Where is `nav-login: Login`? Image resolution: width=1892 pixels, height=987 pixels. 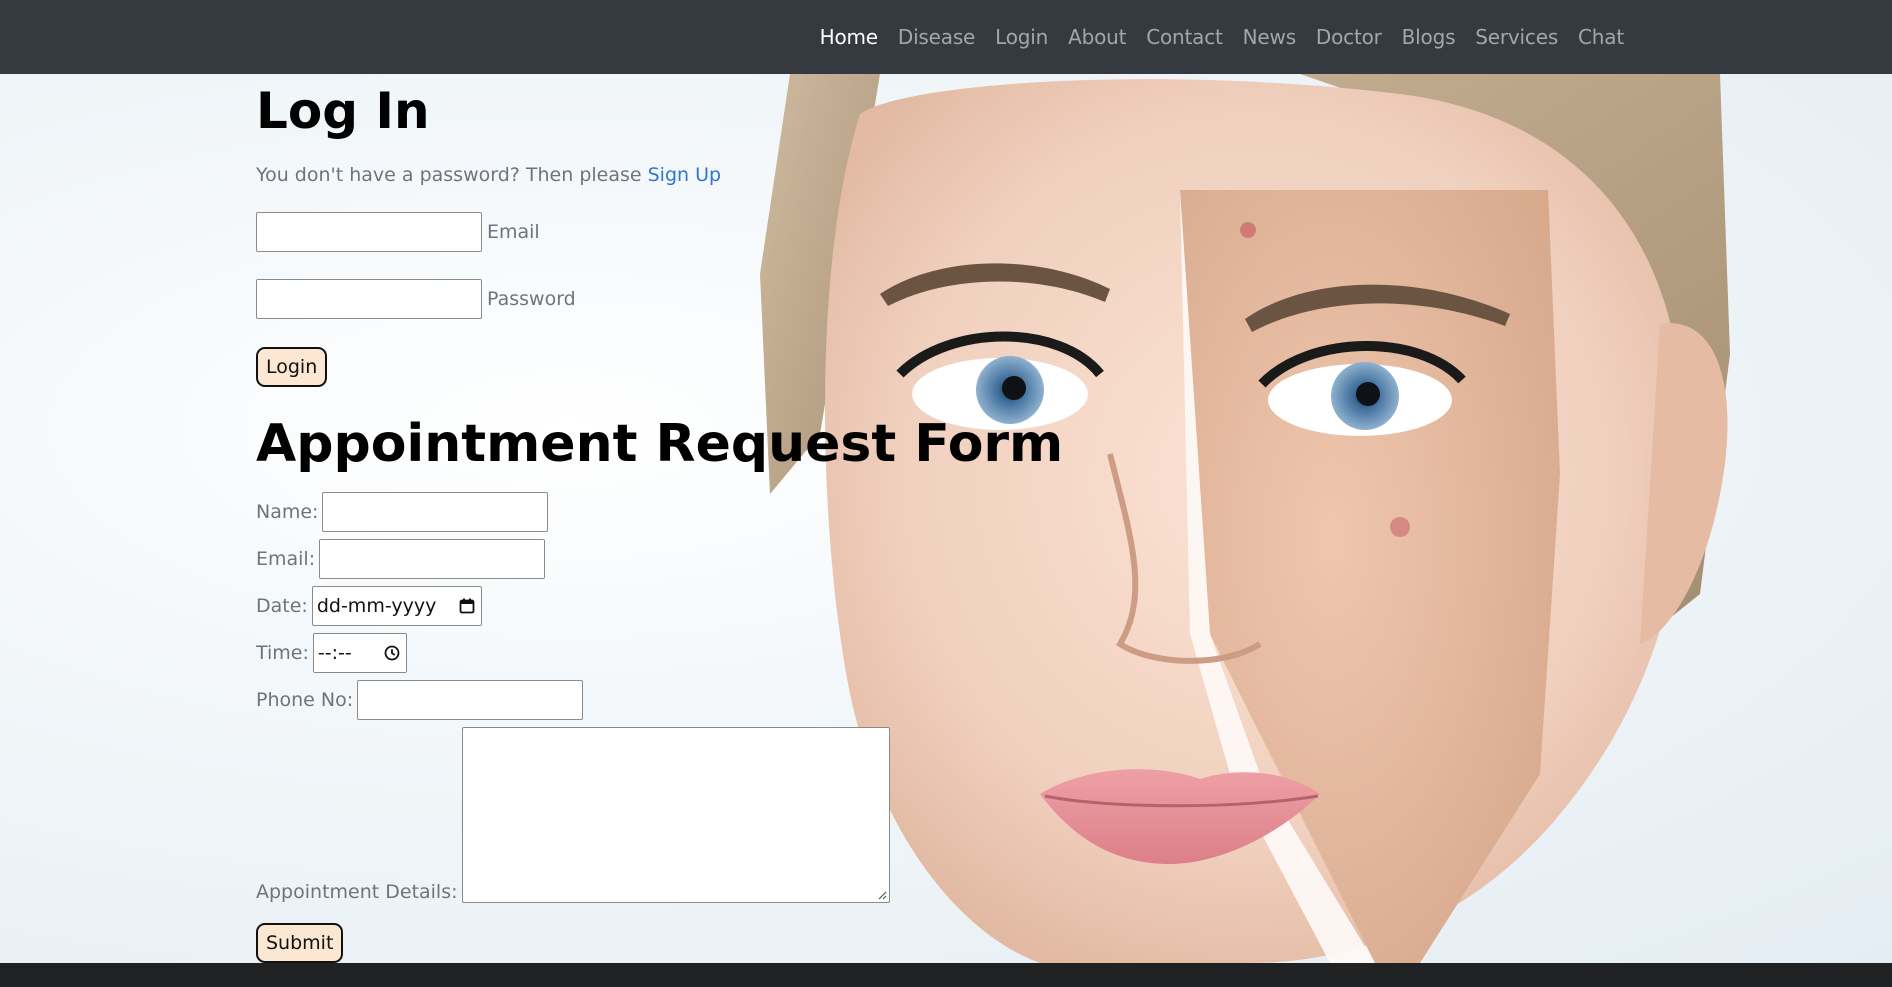 nav-login: Login is located at coordinates (1021, 37).